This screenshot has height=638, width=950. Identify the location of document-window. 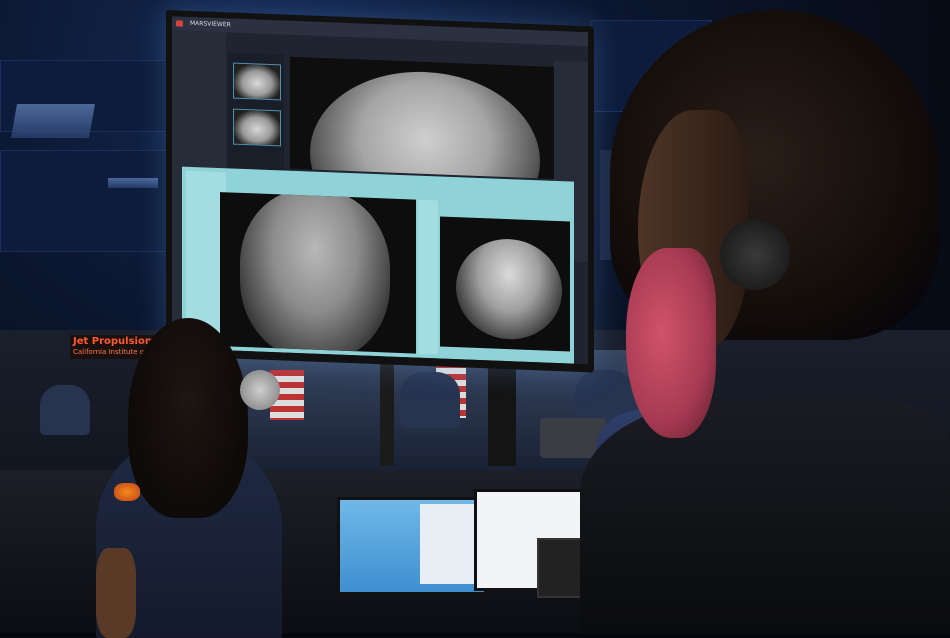
(450, 544).